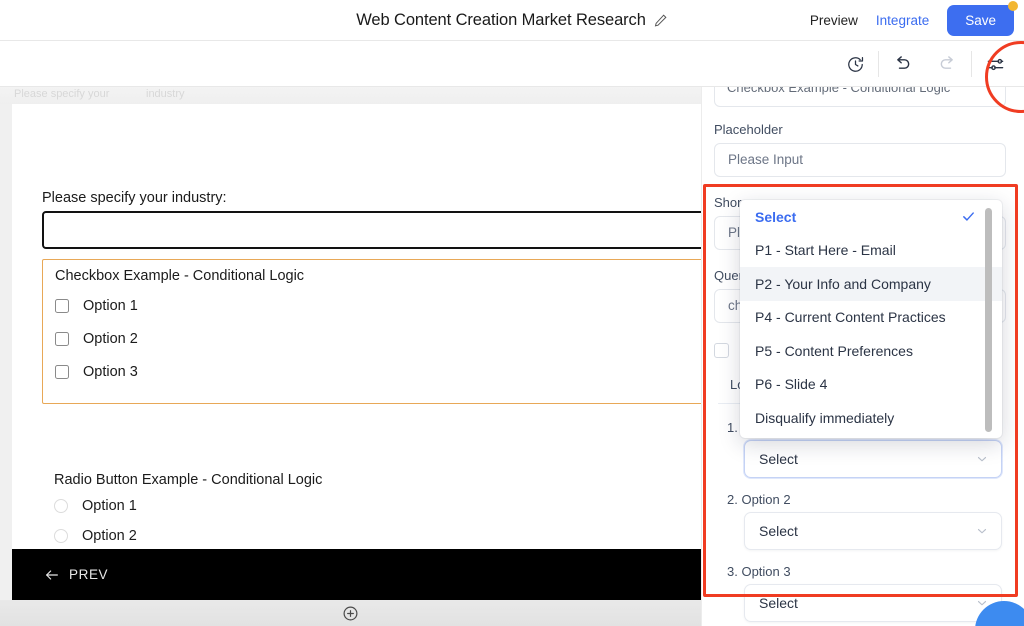  Describe the element at coordinates (110, 372) in the screenshot. I see `checkbox-option-label: Option 3` at that location.